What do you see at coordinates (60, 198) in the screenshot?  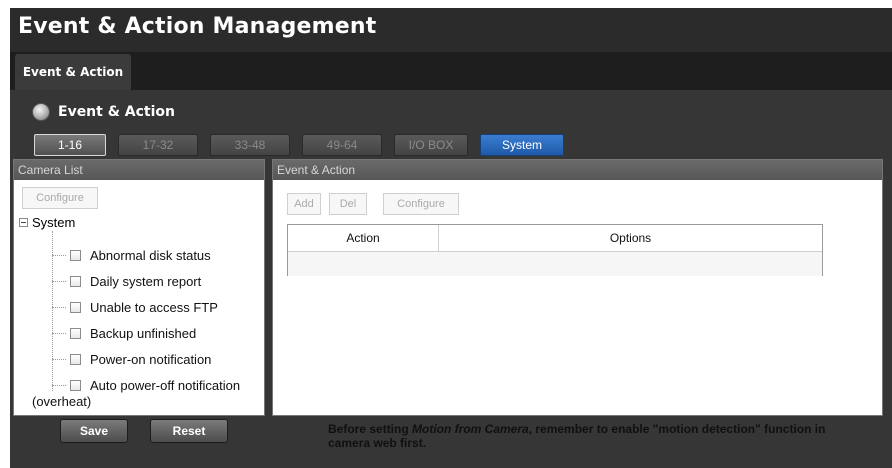 I see `camera-configure-button: Configure` at bounding box center [60, 198].